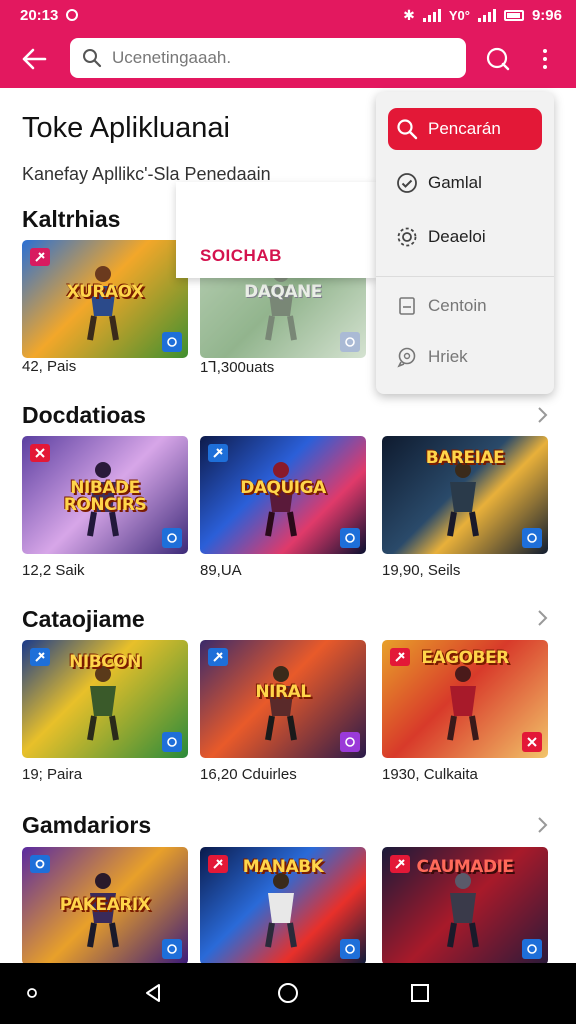  I want to click on game-card: NIBADE RONCIRS, so click(105, 495).